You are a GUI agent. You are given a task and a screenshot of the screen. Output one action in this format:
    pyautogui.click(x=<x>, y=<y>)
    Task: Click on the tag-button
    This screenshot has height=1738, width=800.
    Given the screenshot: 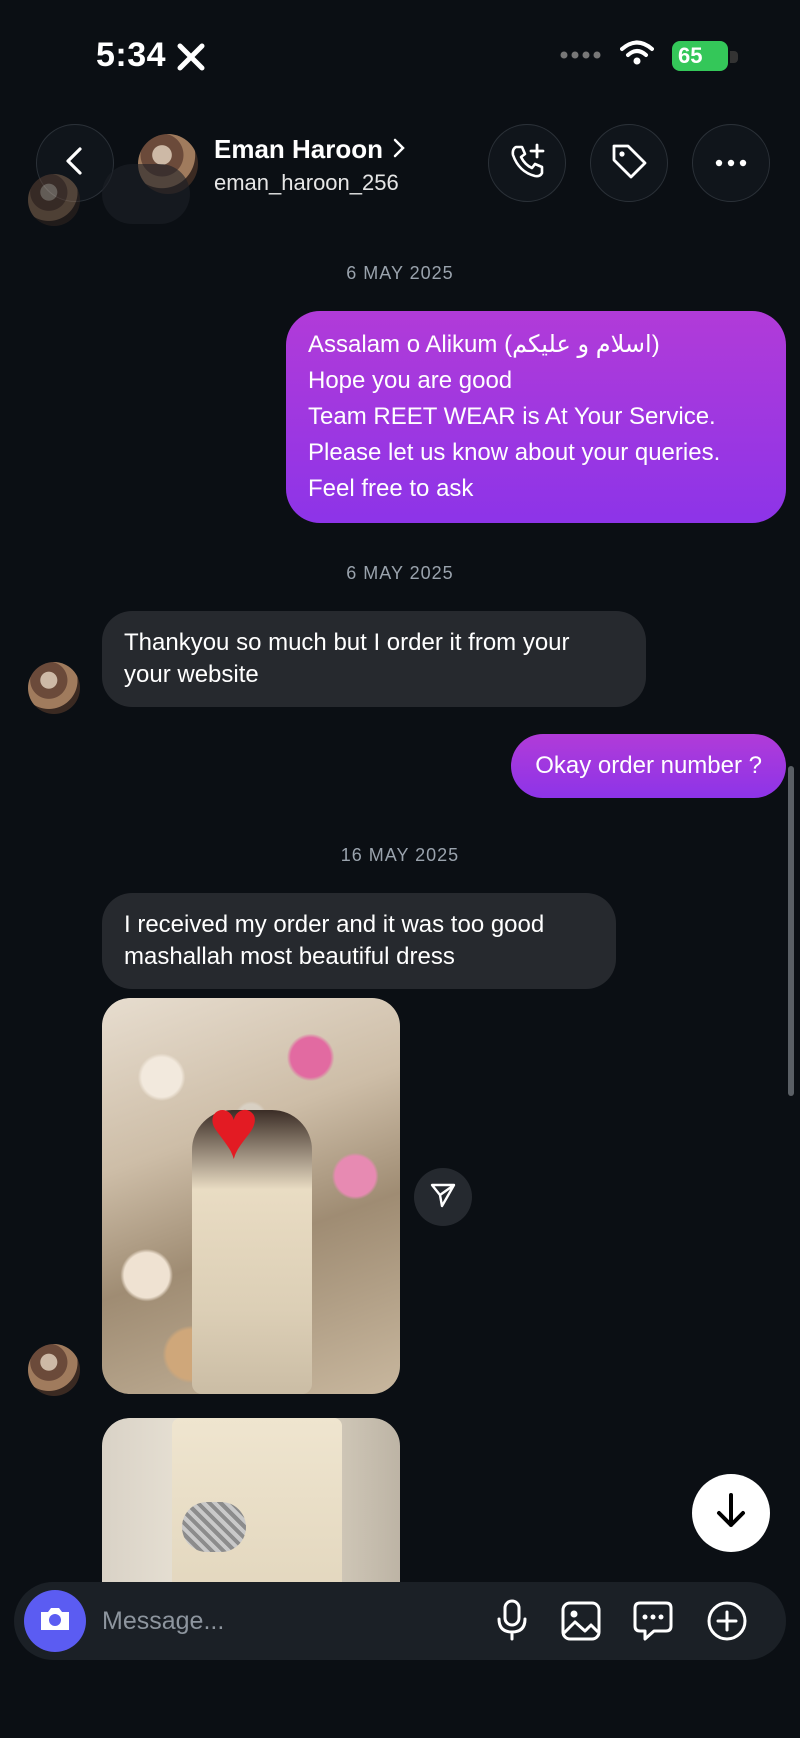 What is the action you would take?
    pyautogui.click(x=629, y=163)
    